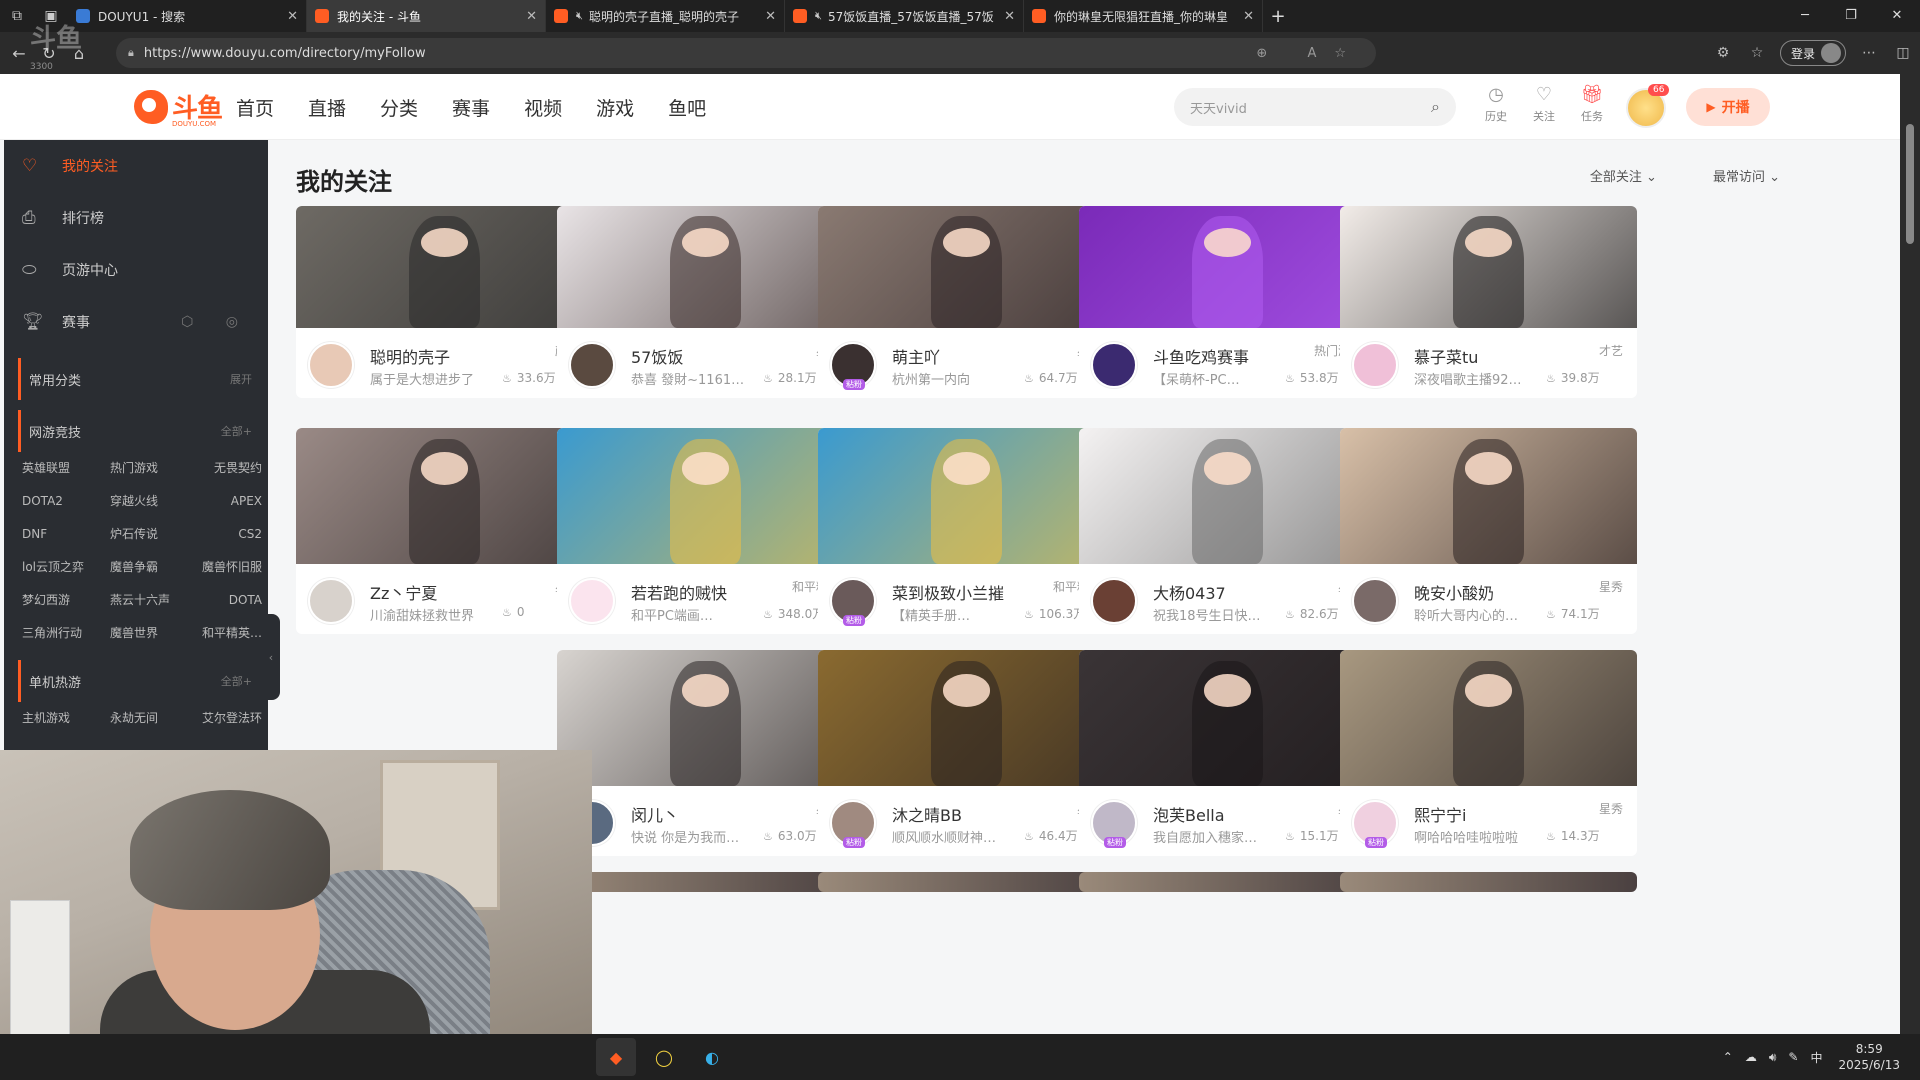 The image size is (1920, 1080). Describe the element at coordinates (1454, 592) in the screenshot. I see `streamer-name: 晚安小酸奶` at that location.